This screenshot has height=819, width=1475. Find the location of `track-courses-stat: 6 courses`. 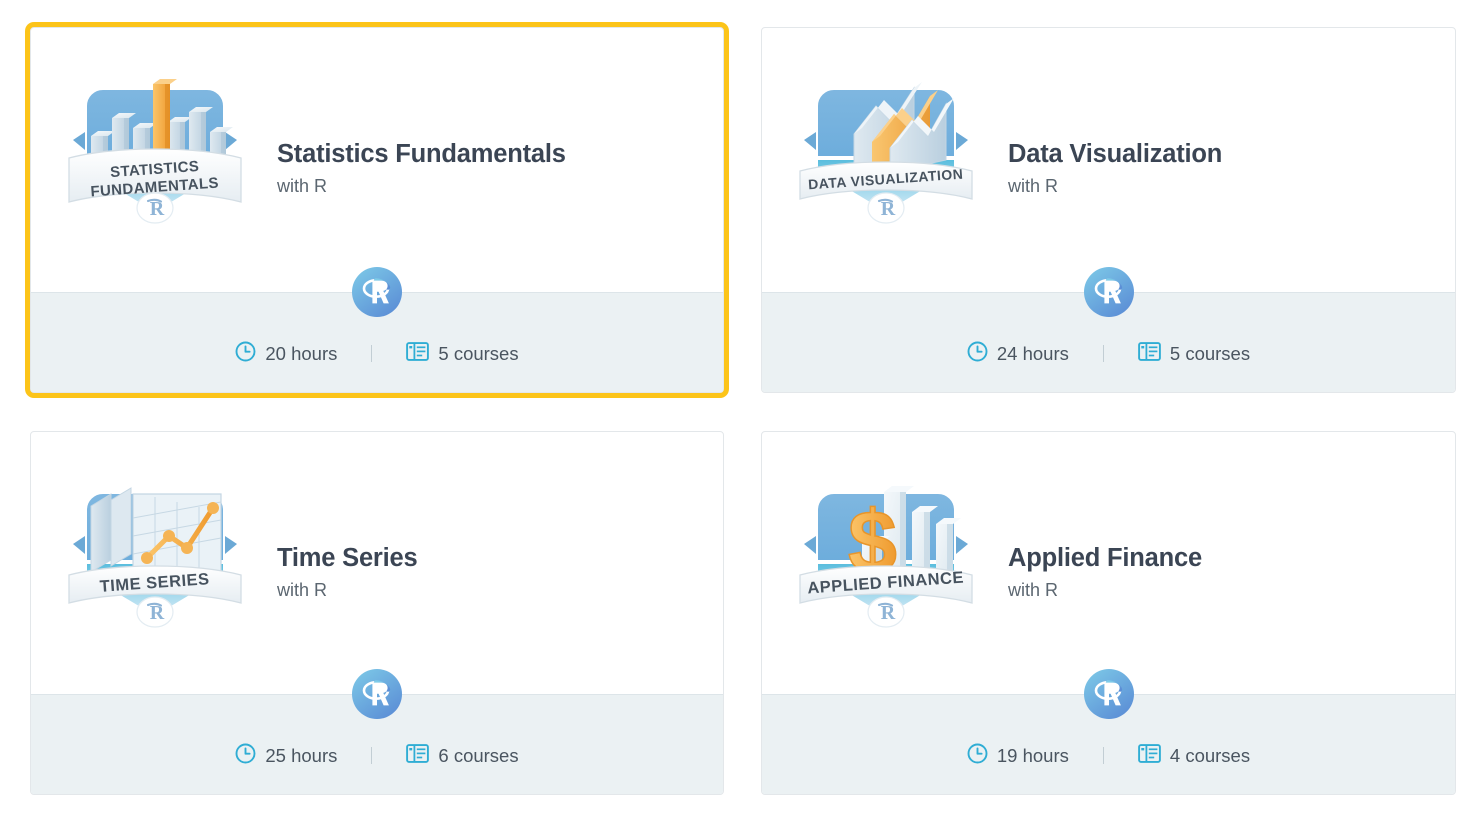

track-courses-stat: 6 courses is located at coordinates (462, 756).